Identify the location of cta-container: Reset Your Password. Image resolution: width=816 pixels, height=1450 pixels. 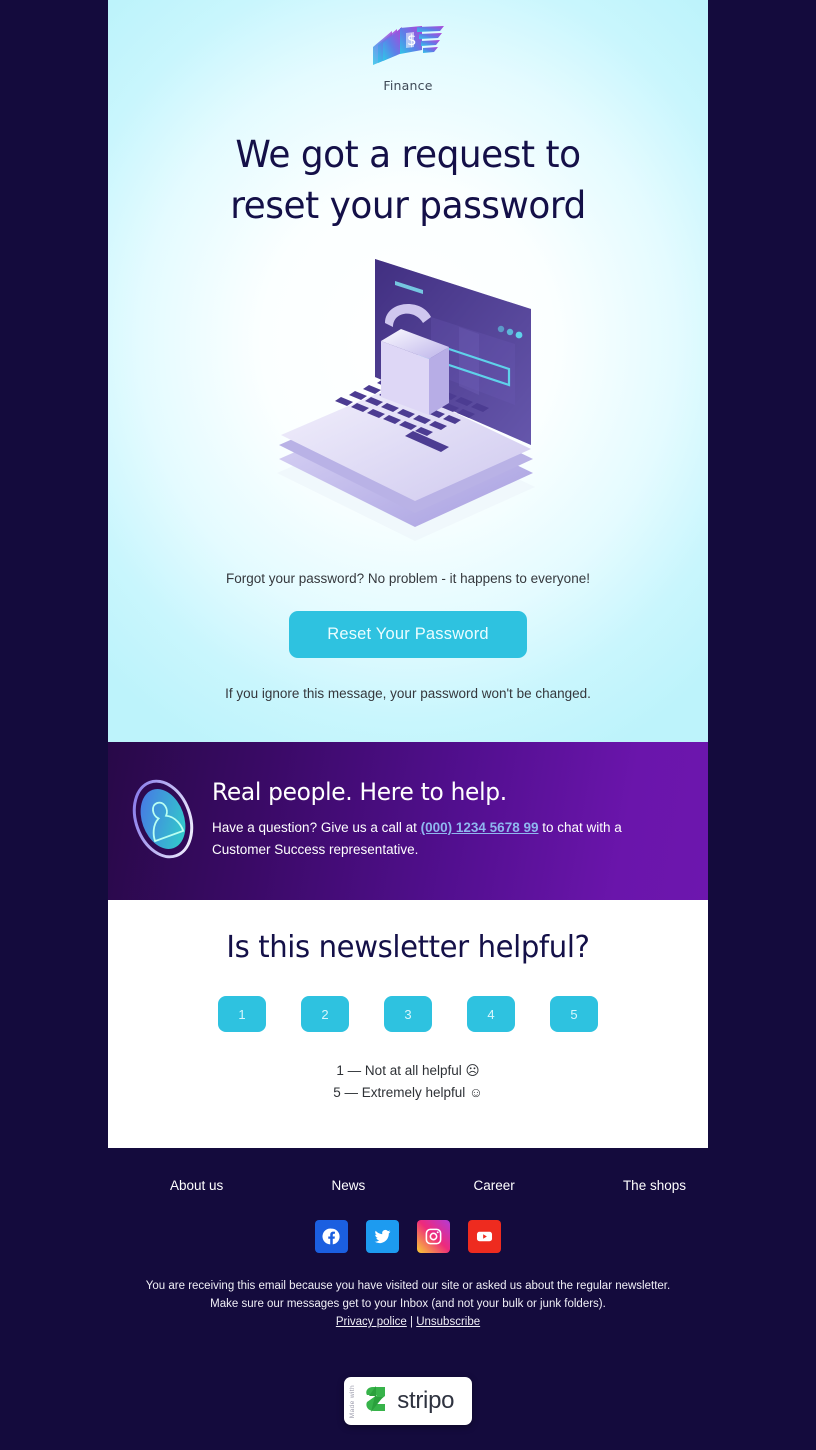
(408, 634).